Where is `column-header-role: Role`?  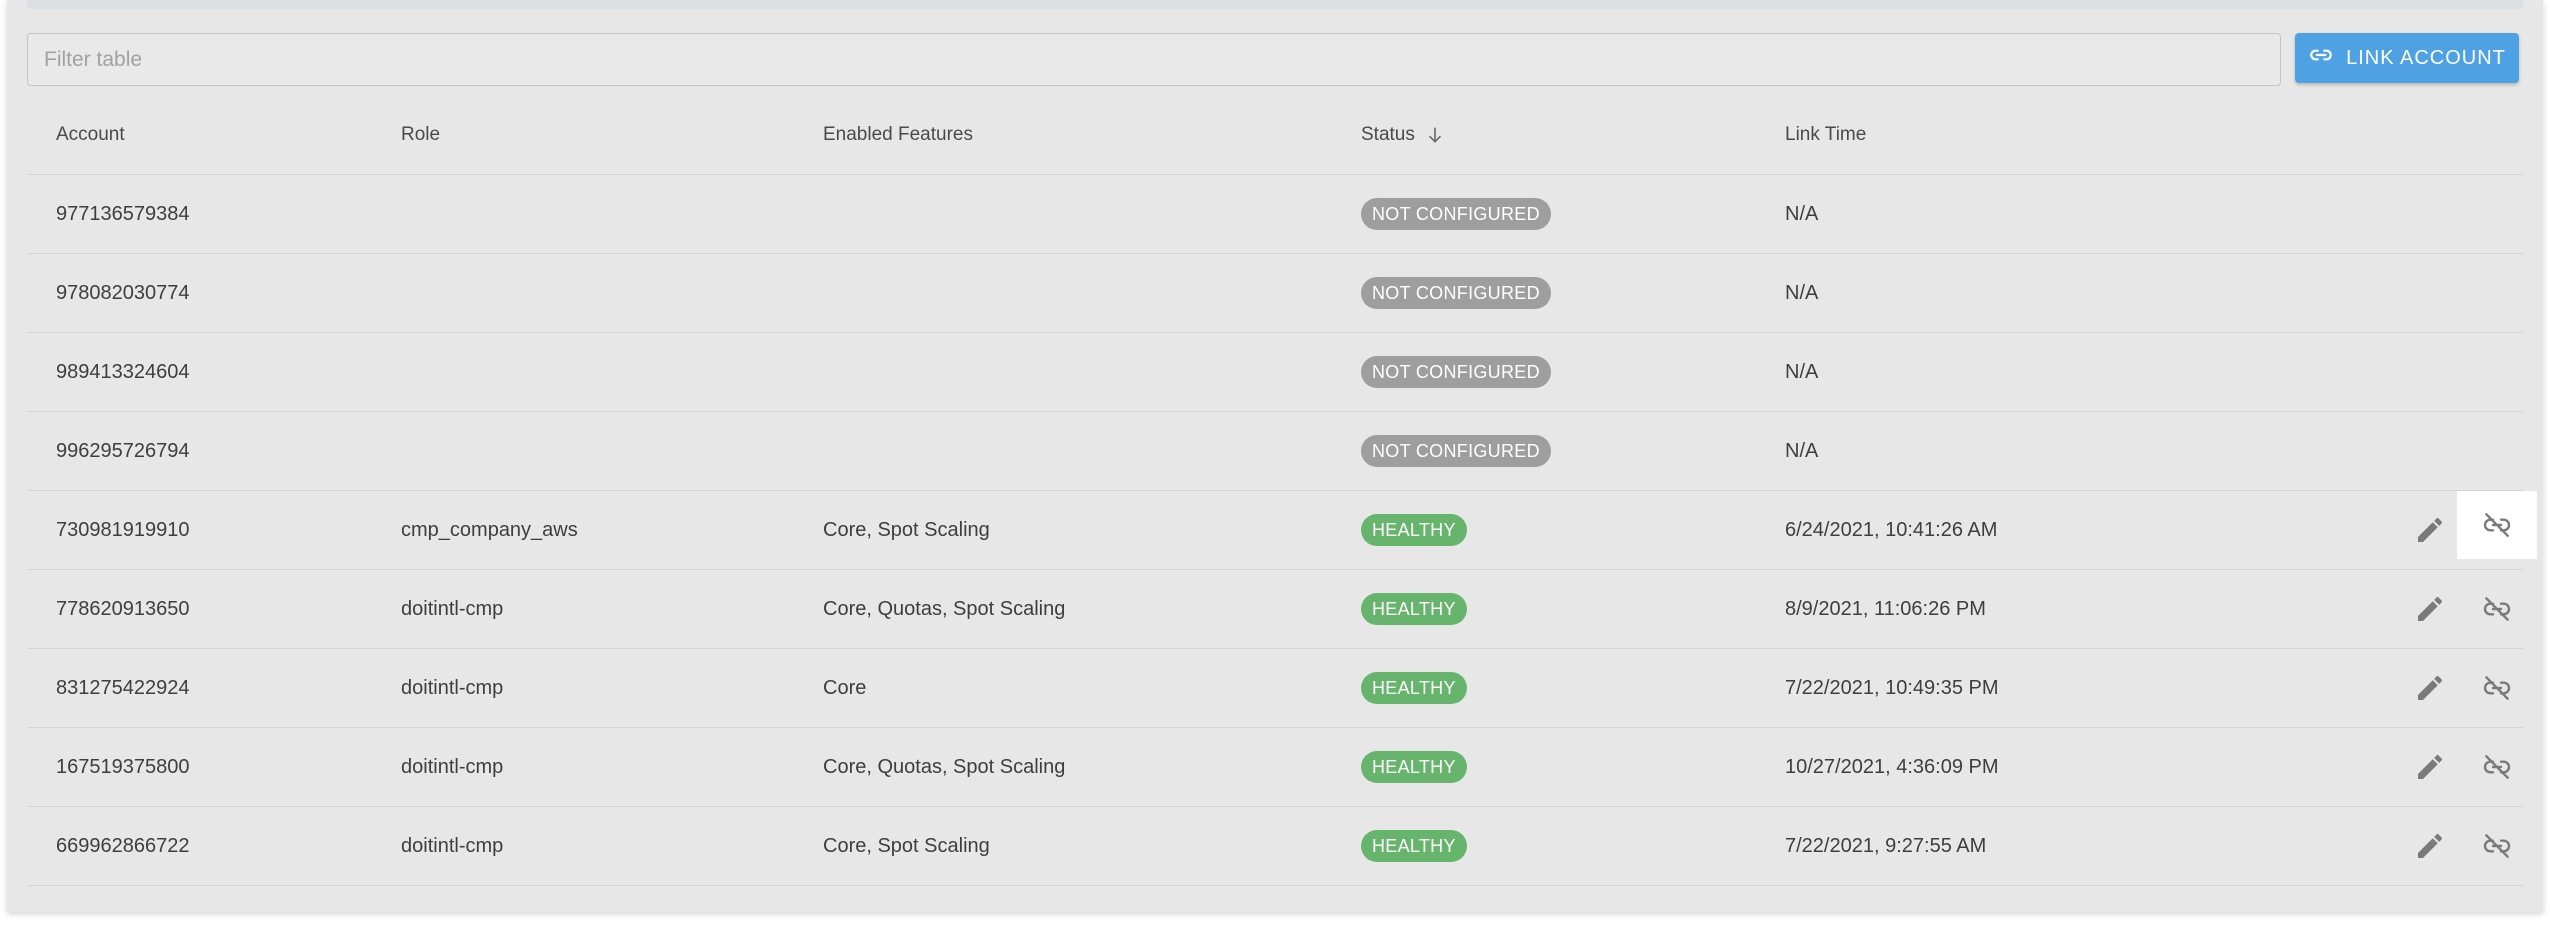 column-header-role: Role is located at coordinates (420, 134).